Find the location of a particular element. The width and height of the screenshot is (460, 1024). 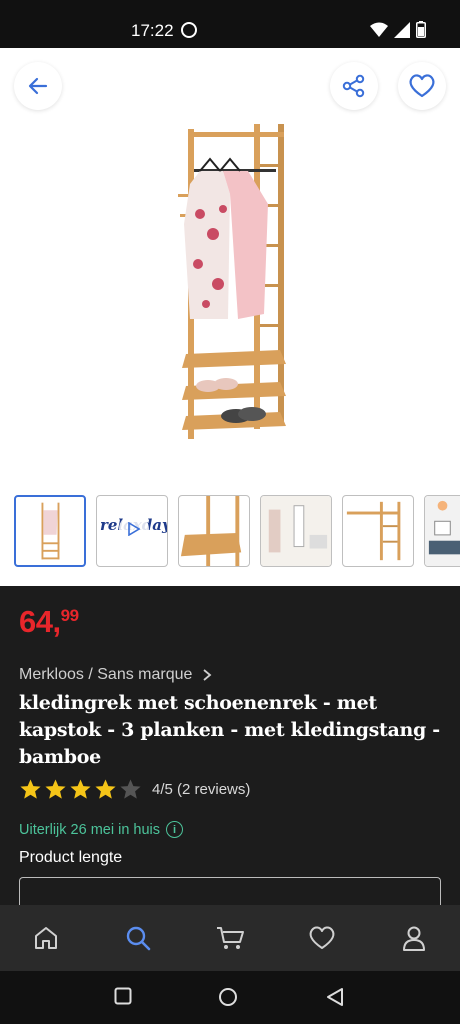

favorite-button is located at coordinates (422, 86).